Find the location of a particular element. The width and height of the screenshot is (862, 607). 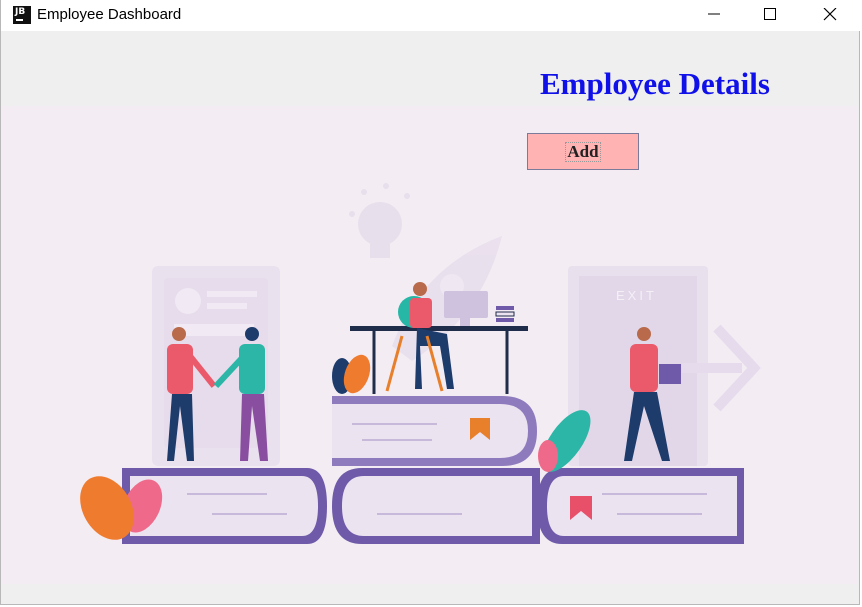

minimize-button is located at coordinates (714, 15).